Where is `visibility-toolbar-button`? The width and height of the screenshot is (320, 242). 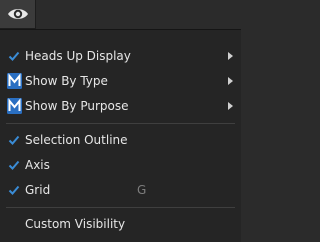 visibility-toolbar-button is located at coordinates (18, 14).